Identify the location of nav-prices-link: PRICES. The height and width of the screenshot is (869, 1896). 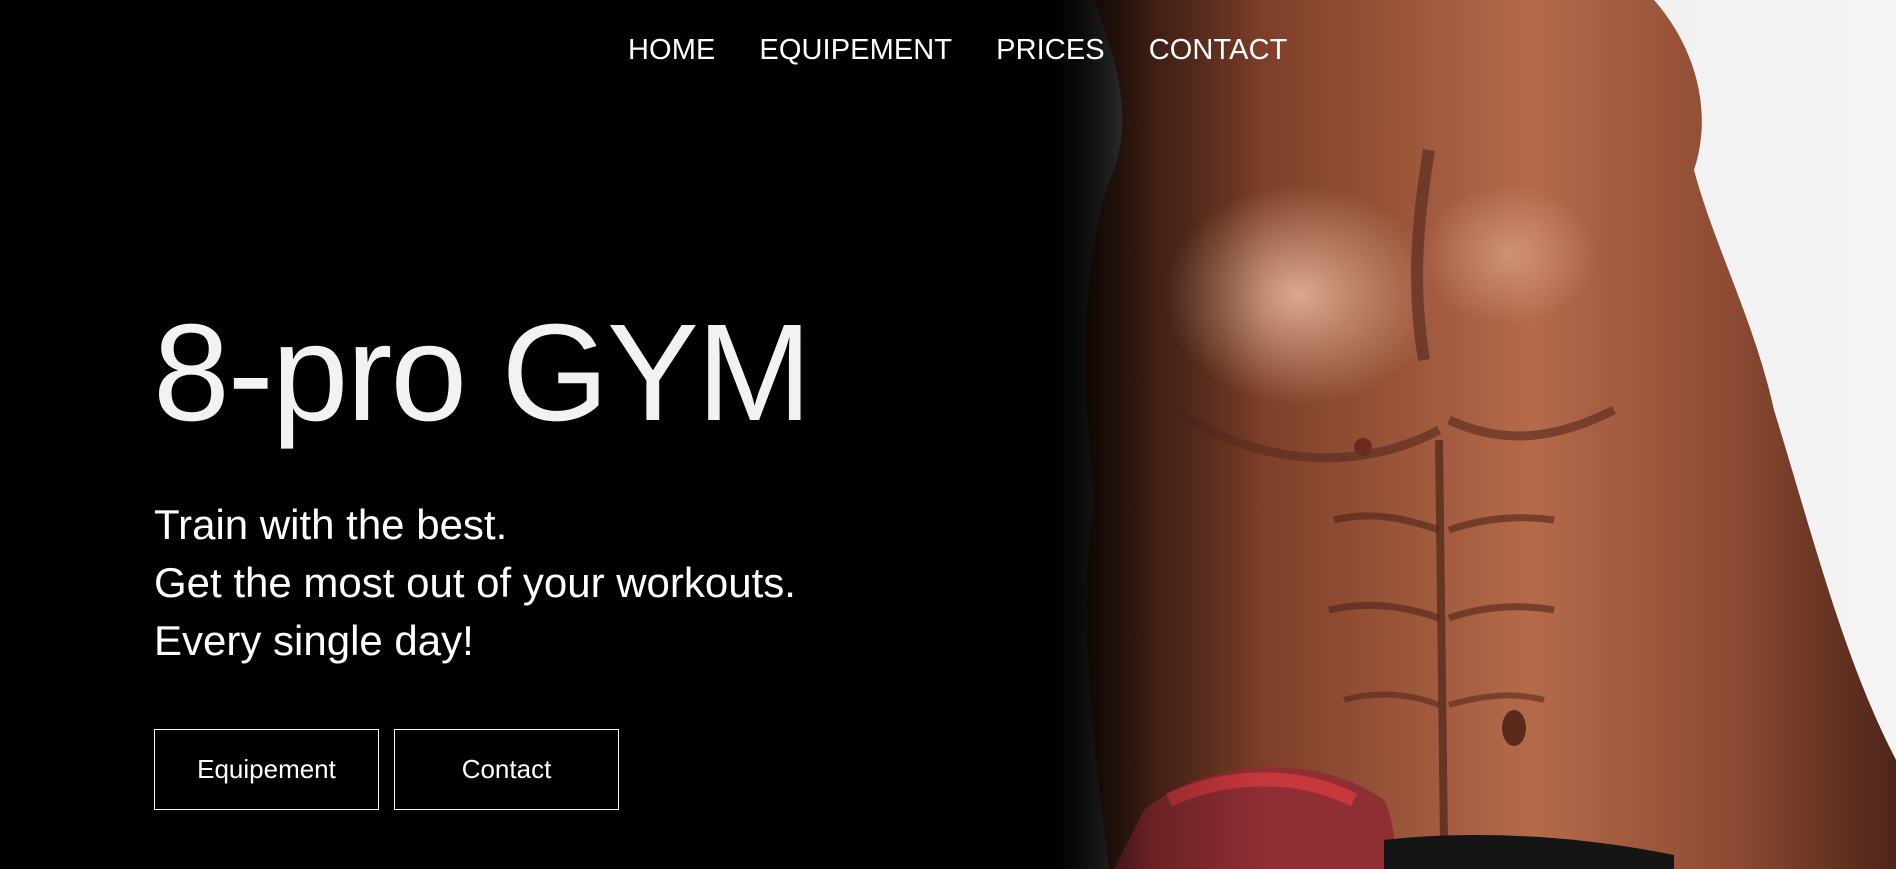
(1050, 50).